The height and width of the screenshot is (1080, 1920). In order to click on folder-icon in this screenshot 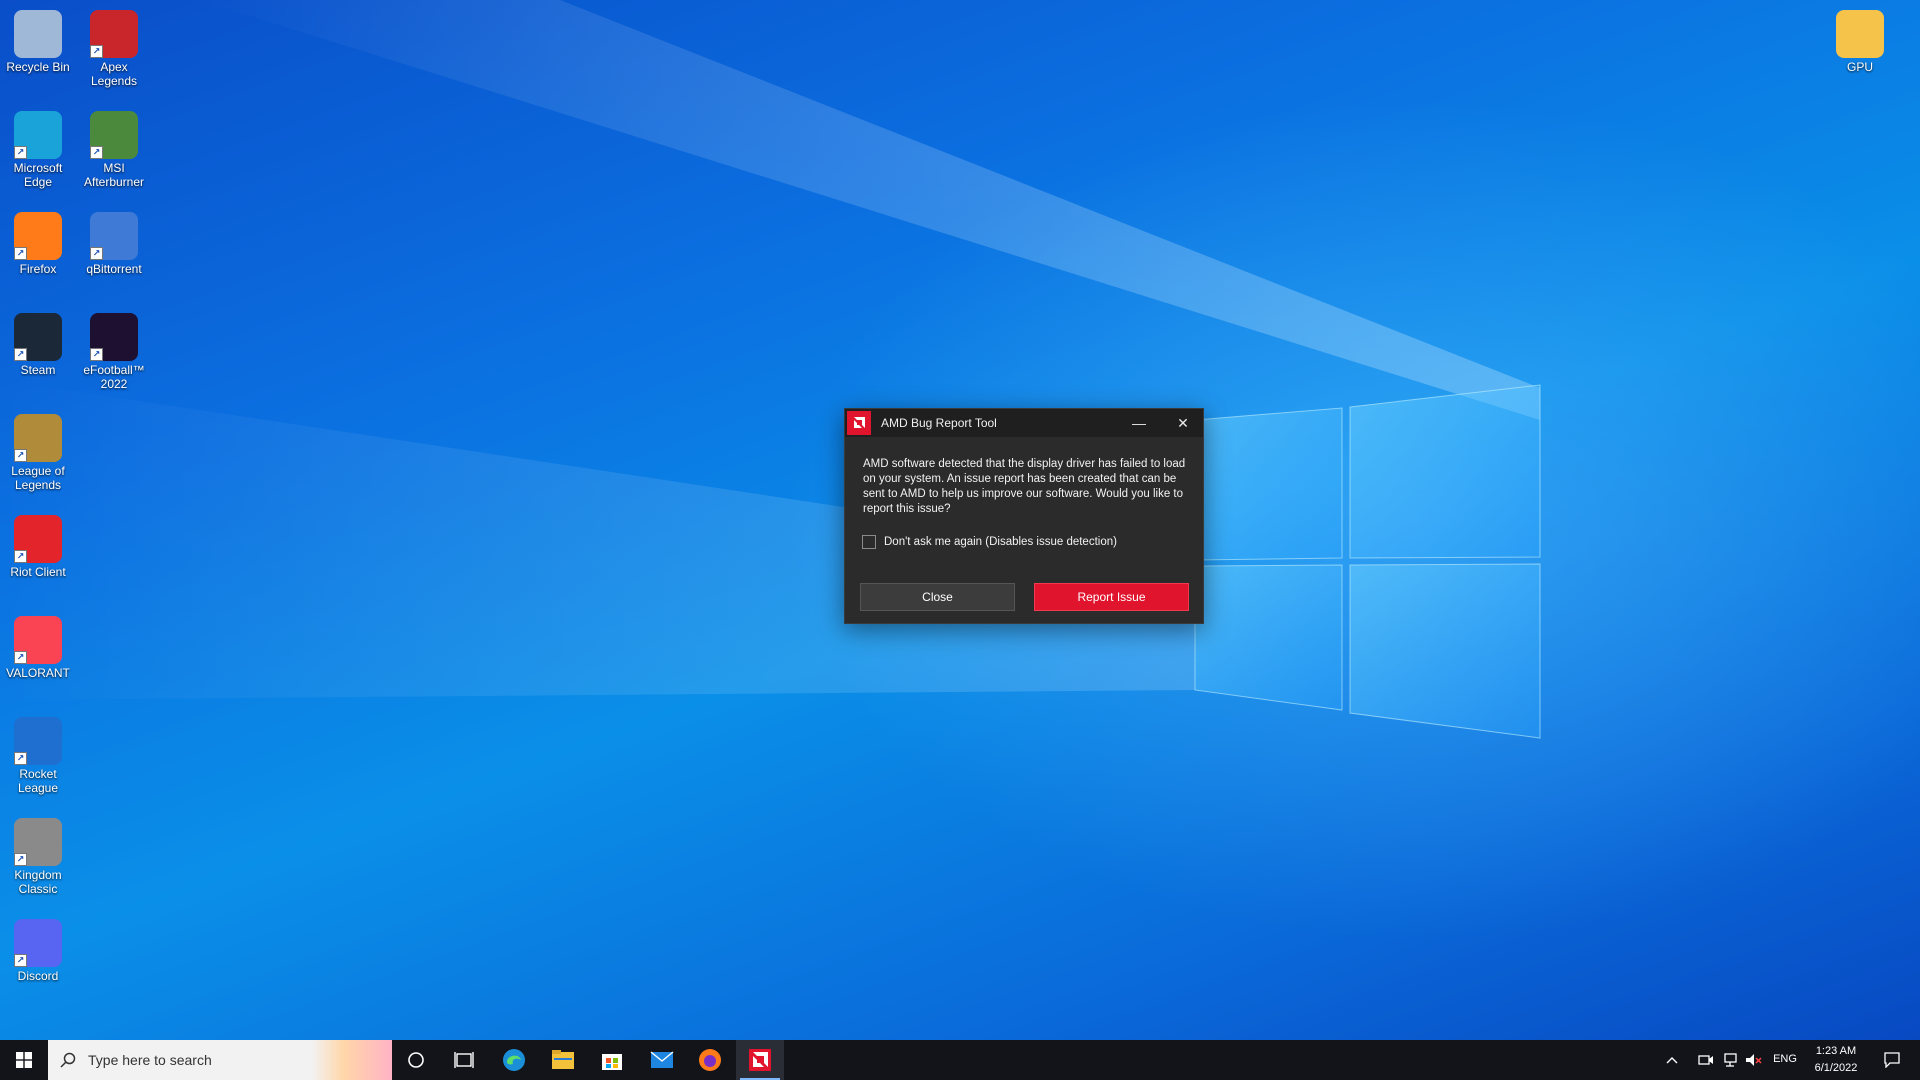, I will do `click(1860, 34)`.